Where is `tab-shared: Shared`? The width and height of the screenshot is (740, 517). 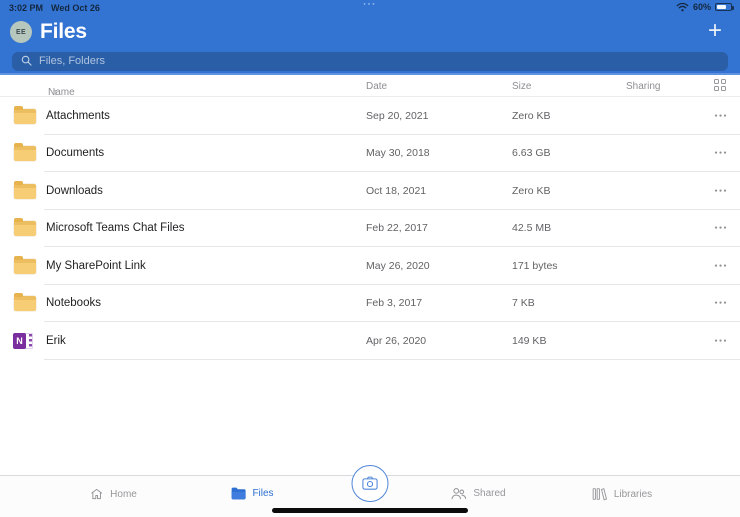
tab-shared: Shared is located at coordinates (478, 493).